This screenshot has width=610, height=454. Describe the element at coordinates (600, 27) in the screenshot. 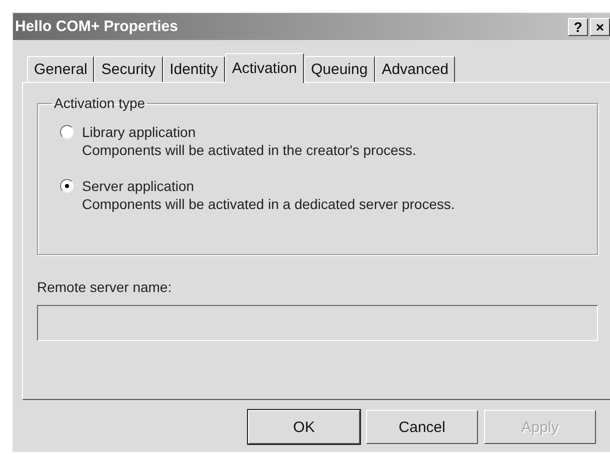

I see `close-button: ×` at that location.